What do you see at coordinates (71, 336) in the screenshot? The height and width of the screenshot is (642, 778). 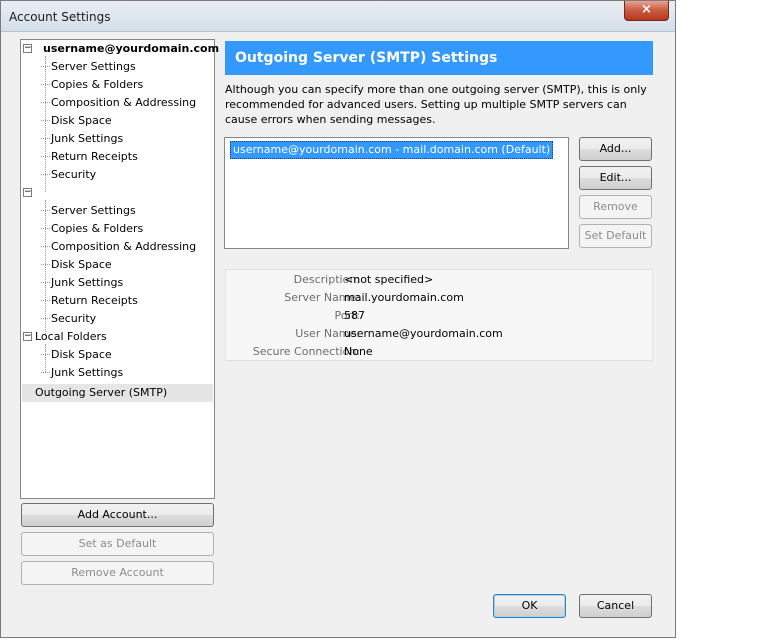 I see `local-folders-label: Local Folders` at bounding box center [71, 336].